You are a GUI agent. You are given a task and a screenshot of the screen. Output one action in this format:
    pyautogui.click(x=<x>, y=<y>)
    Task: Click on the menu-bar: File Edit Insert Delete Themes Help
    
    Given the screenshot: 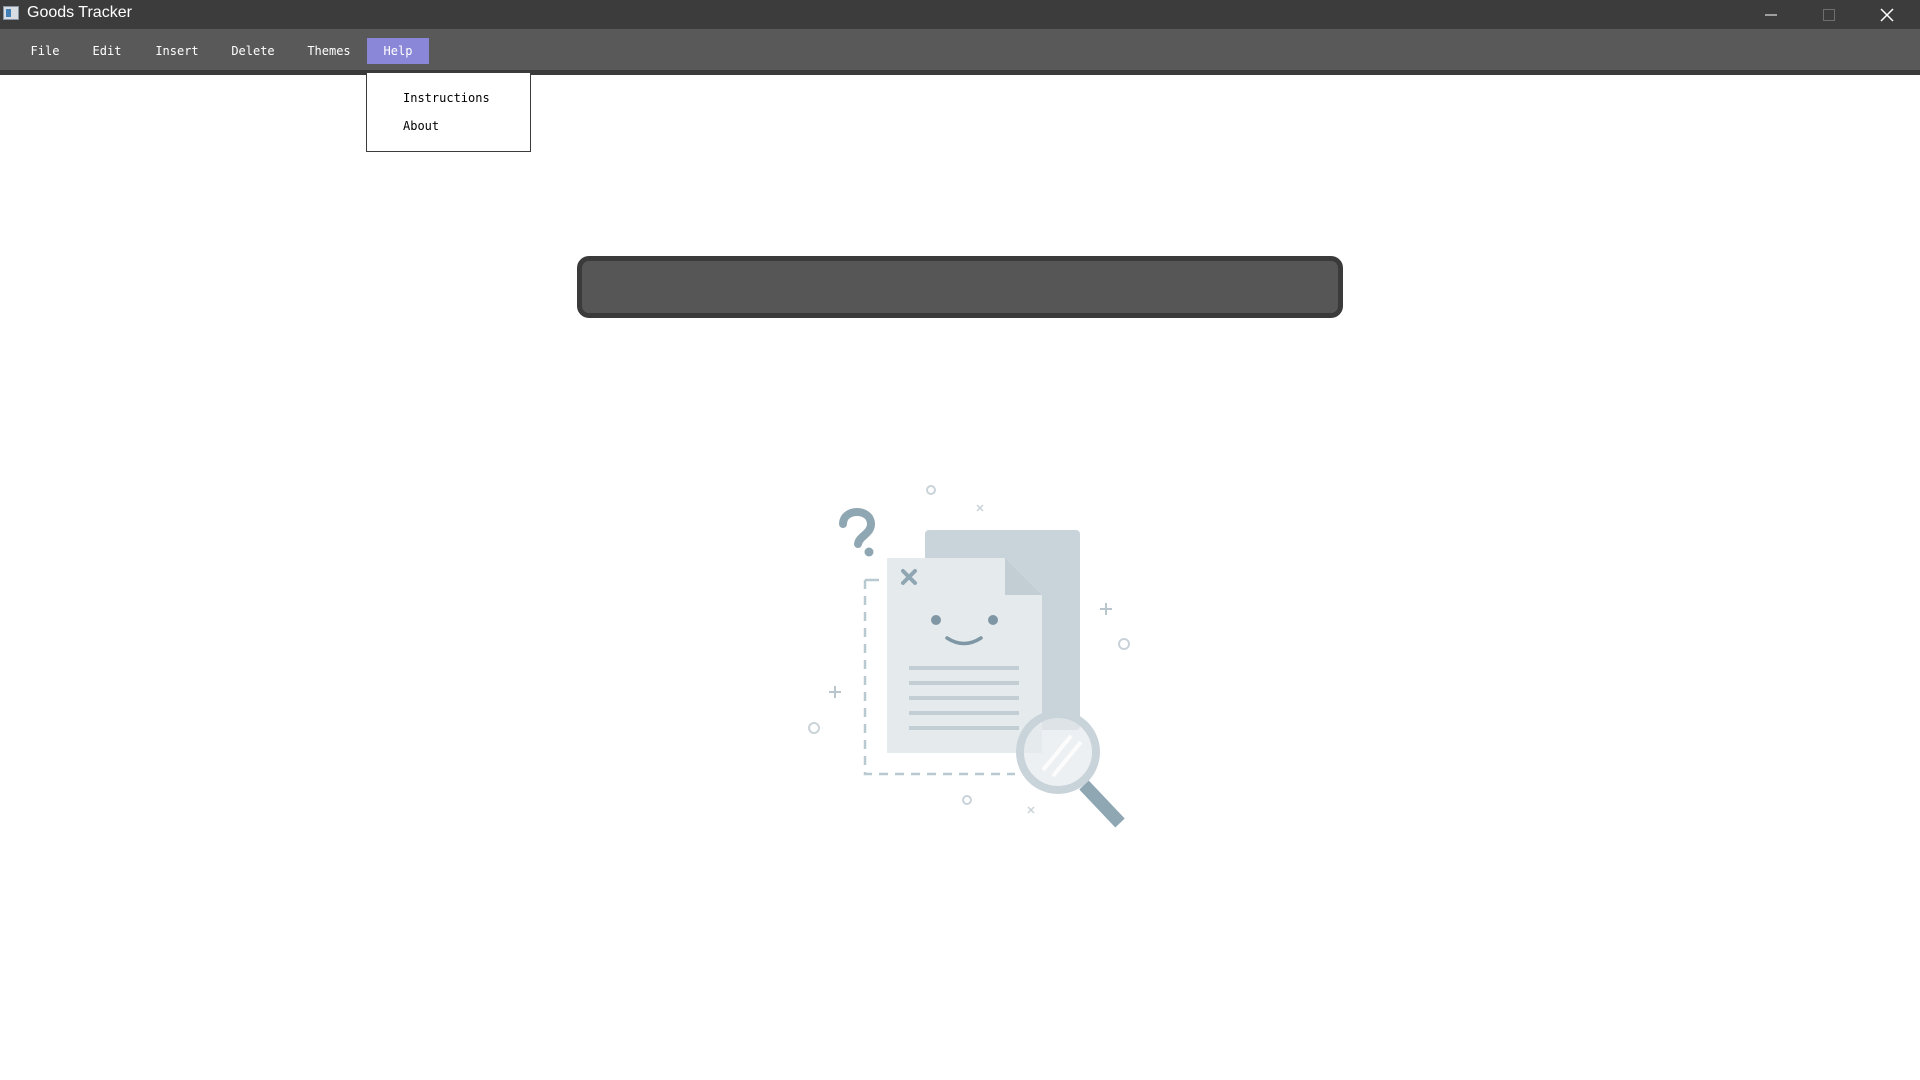 What is the action you would take?
    pyautogui.click(x=960, y=52)
    